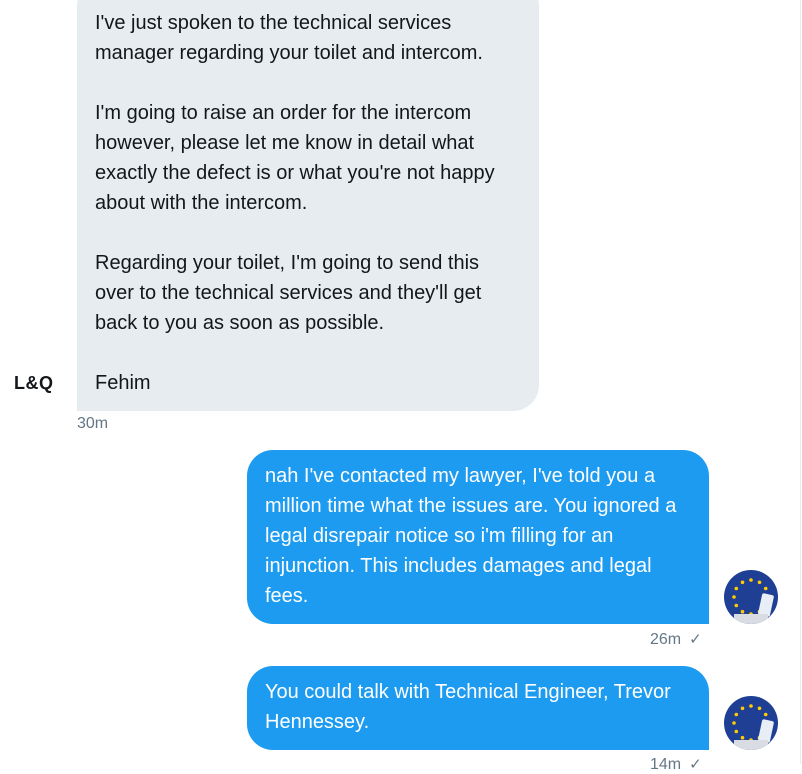 This screenshot has width=802, height=774. Describe the element at coordinates (34, 383) in the screenshot. I see `lq-logo-avatar: L&Q` at that location.